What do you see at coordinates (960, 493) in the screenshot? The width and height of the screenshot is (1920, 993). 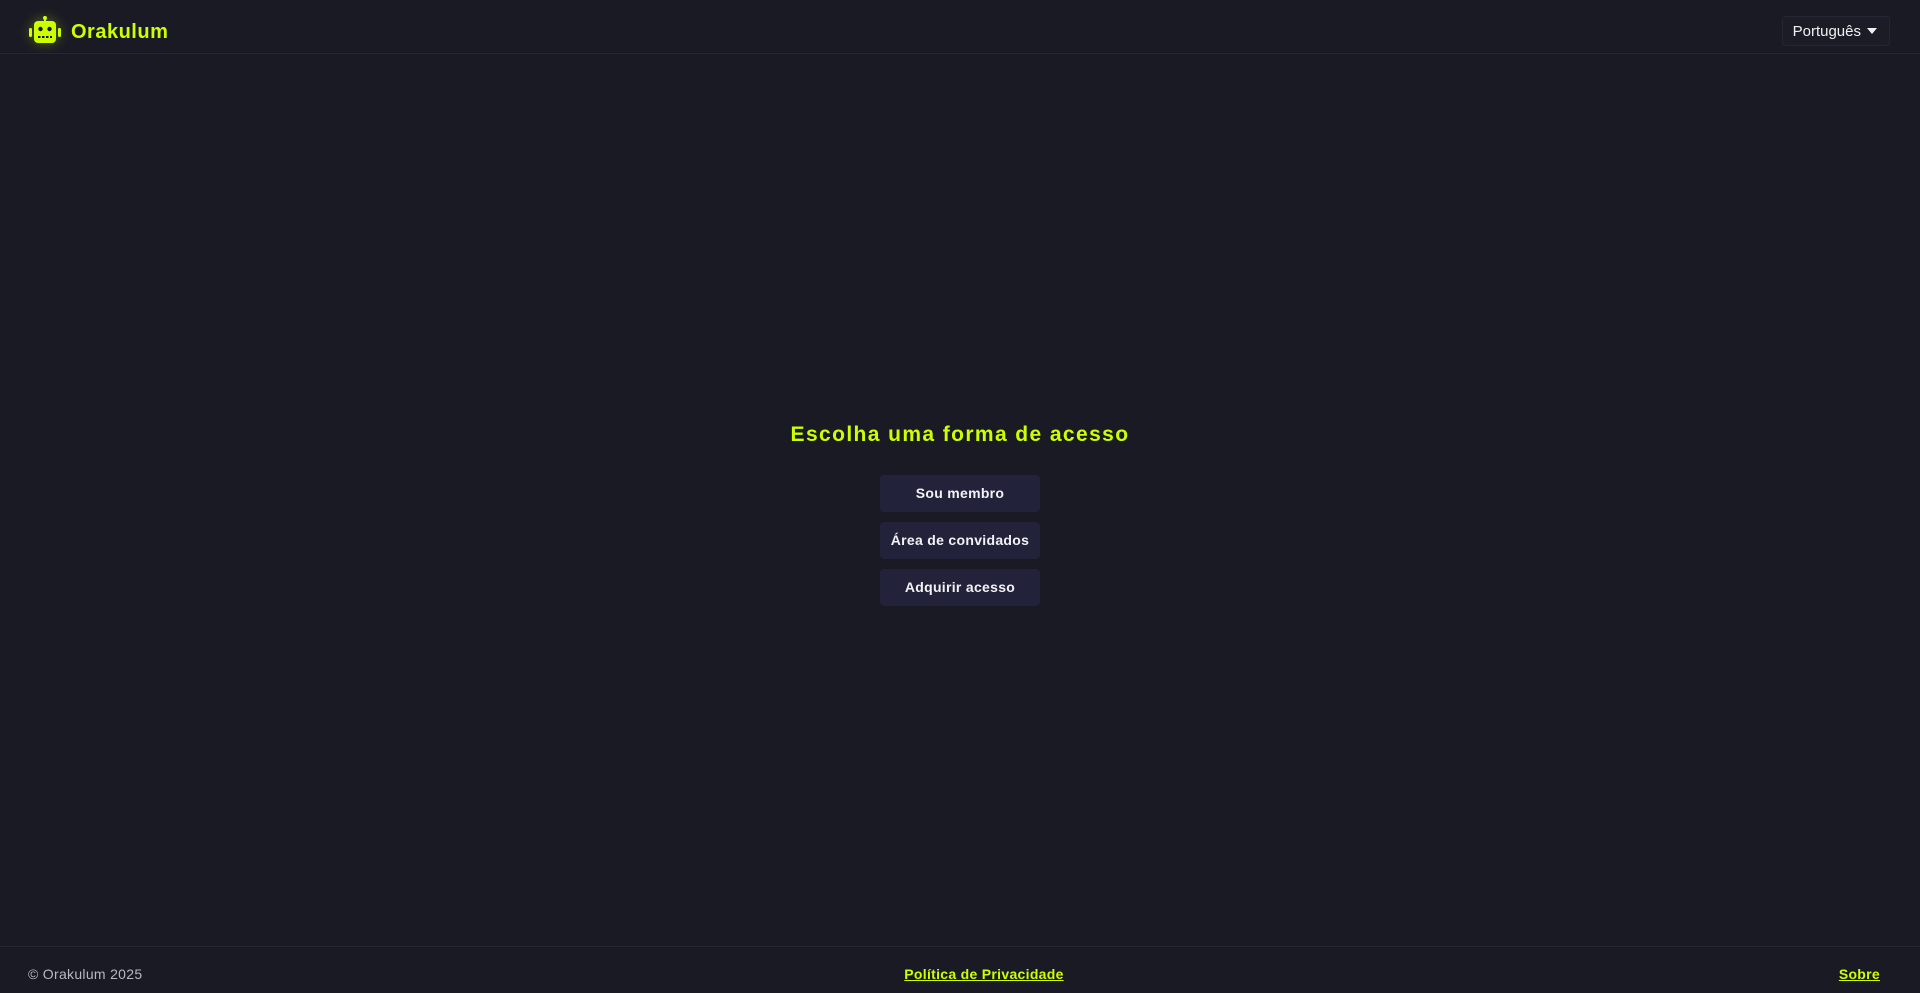 I see `member-button: Sou membro` at bounding box center [960, 493].